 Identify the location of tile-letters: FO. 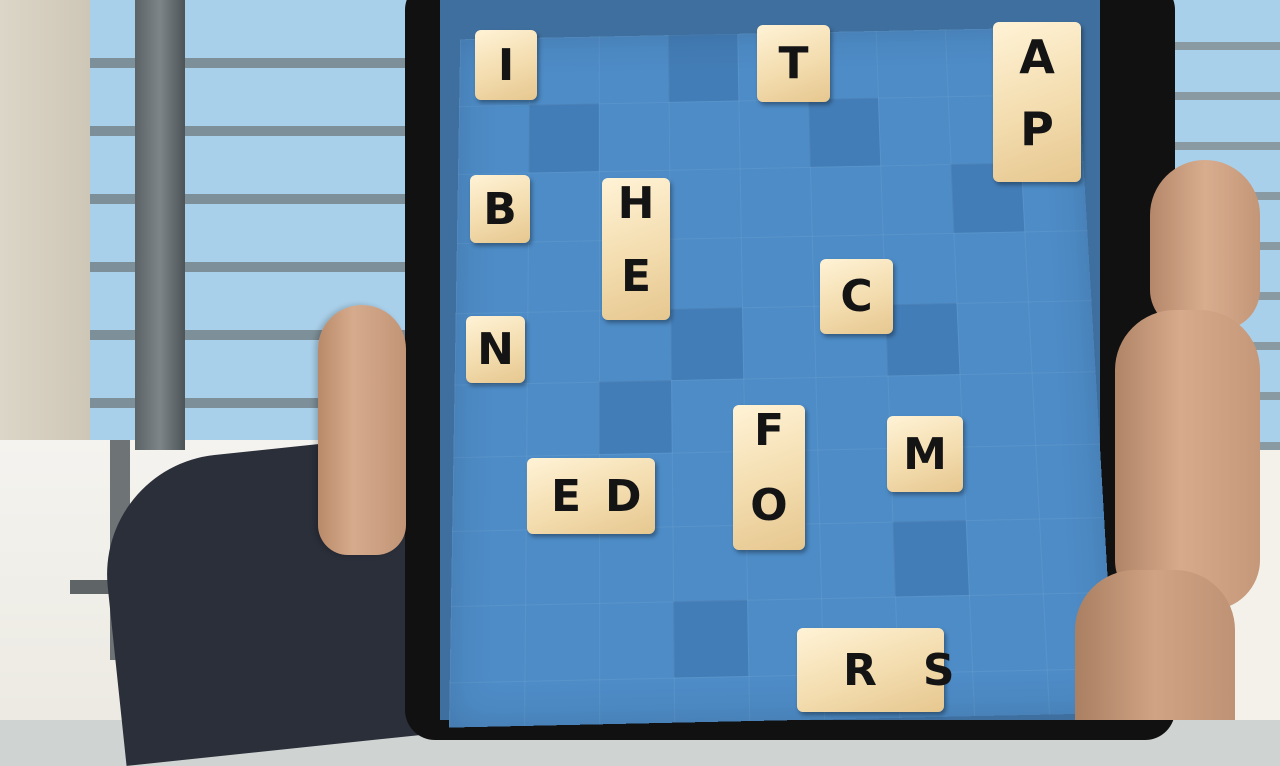
(769, 480).